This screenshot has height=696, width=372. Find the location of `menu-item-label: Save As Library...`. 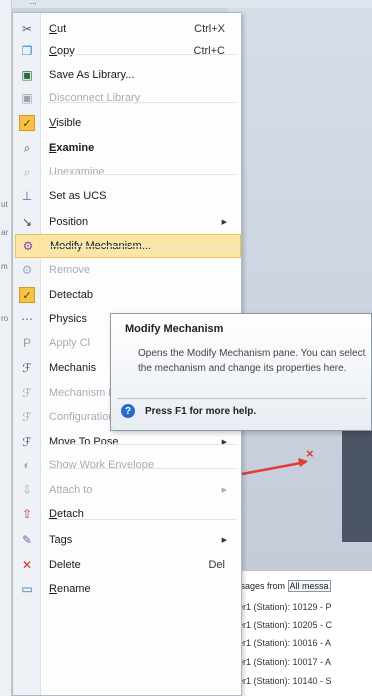

menu-item-label: Save As Library... is located at coordinates (92, 75).